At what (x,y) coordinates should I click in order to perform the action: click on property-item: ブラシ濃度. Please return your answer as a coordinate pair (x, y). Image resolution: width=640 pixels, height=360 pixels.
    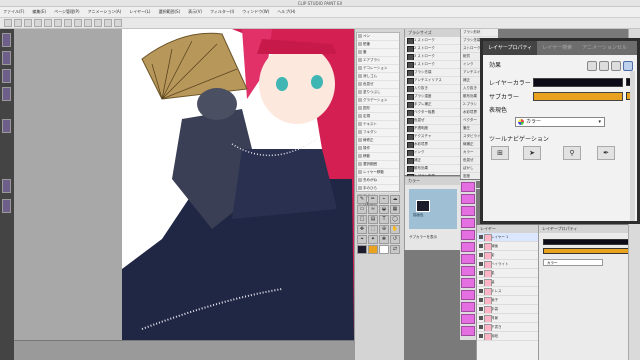
    Looking at the image, I should click on (432, 97).